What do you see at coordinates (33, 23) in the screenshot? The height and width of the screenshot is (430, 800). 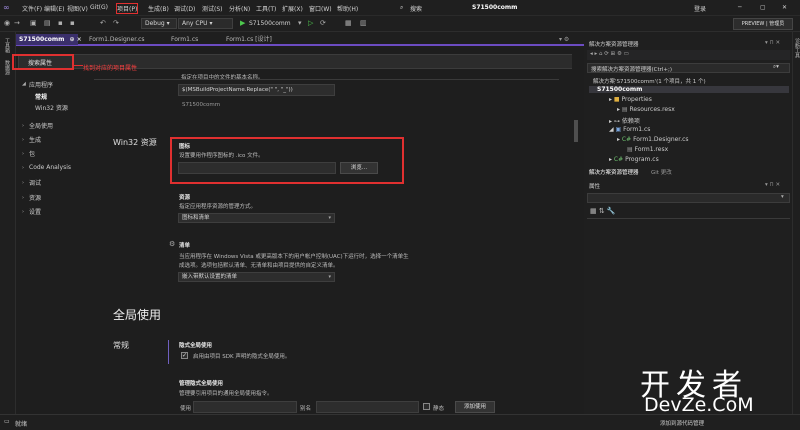 I see `new-item-icon: ▣` at bounding box center [33, 23].